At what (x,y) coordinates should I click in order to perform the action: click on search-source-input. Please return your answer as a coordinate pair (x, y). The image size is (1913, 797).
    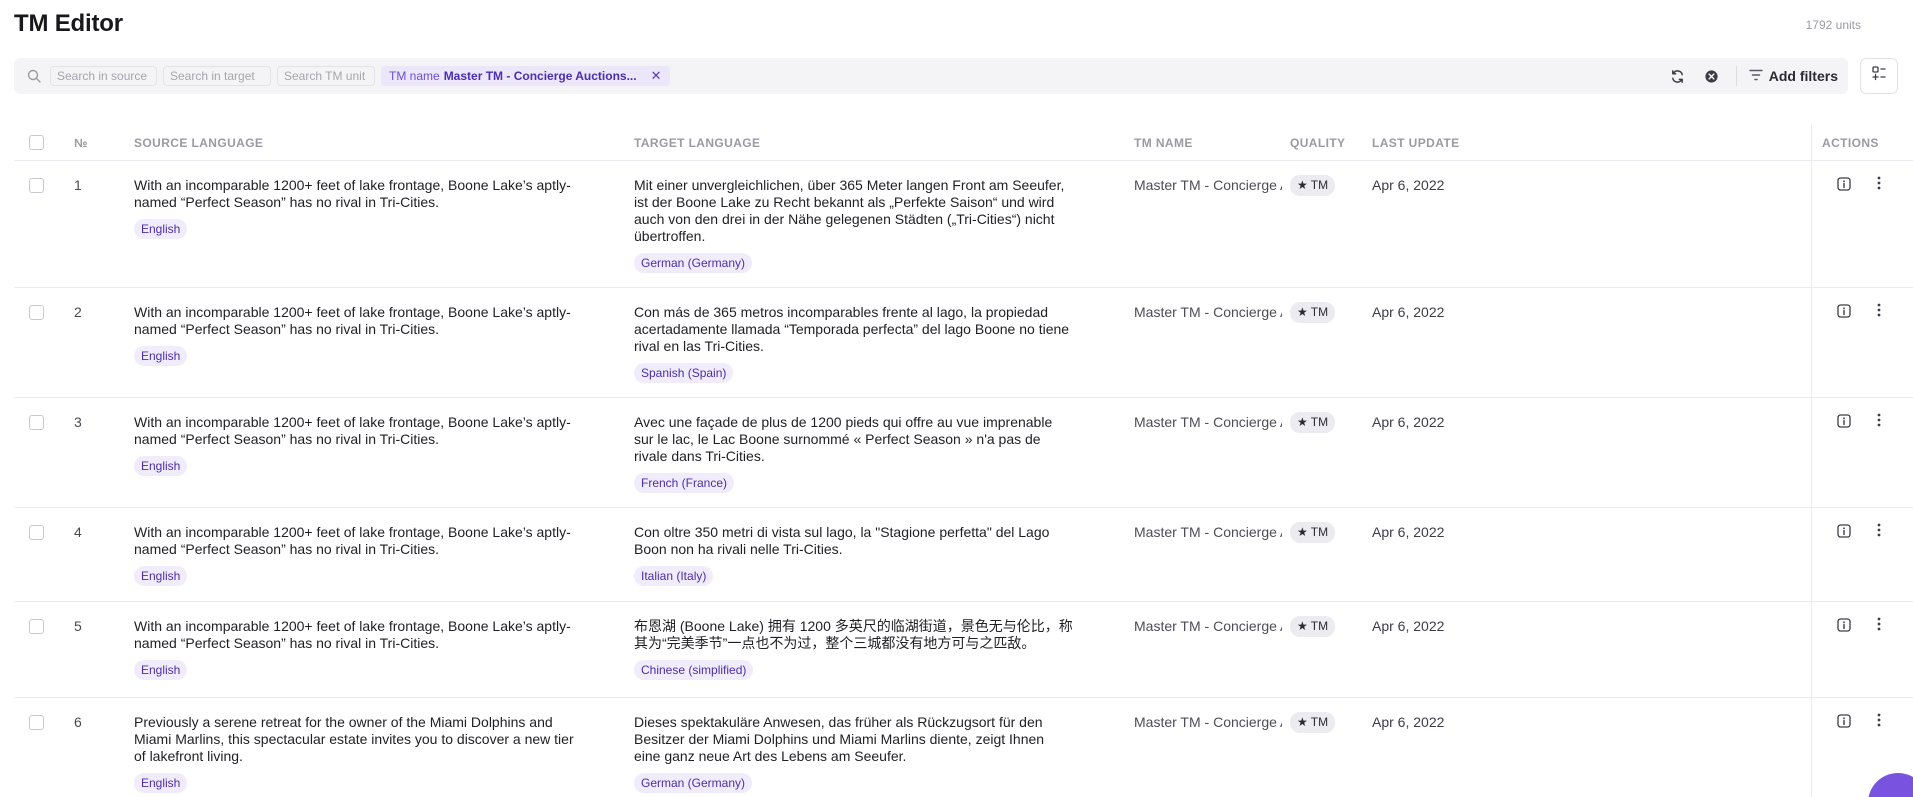
    Looking at the image, I should click on (103, 76).